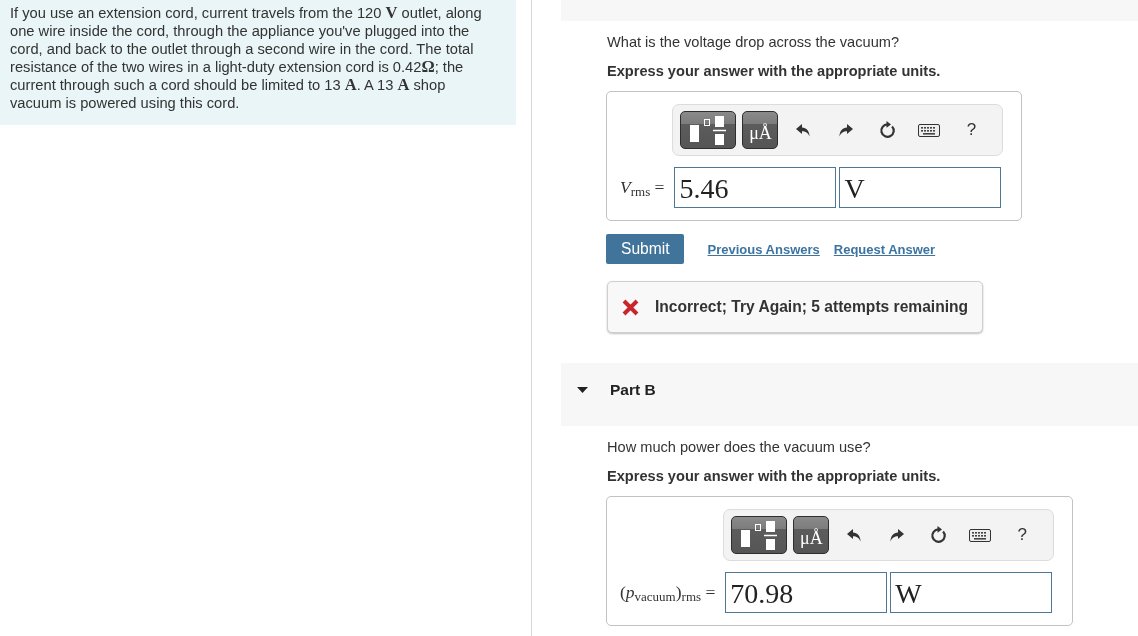 This screenshot has width=1138, height=636. What do you see at coordinates (763, 249) in the screenshot?
I see `text-link: Previous Answers` at bounding box center [763, 249].